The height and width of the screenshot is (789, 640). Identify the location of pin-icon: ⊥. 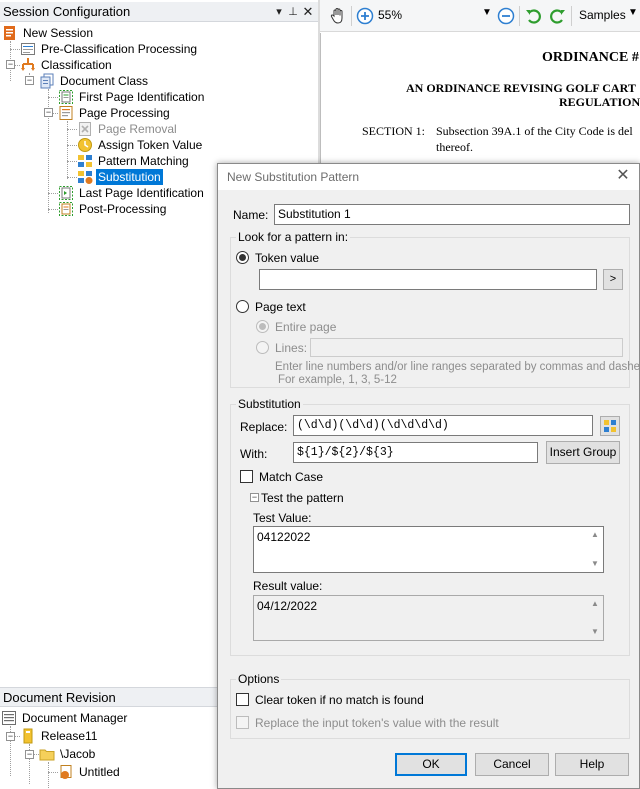
(293, 12).